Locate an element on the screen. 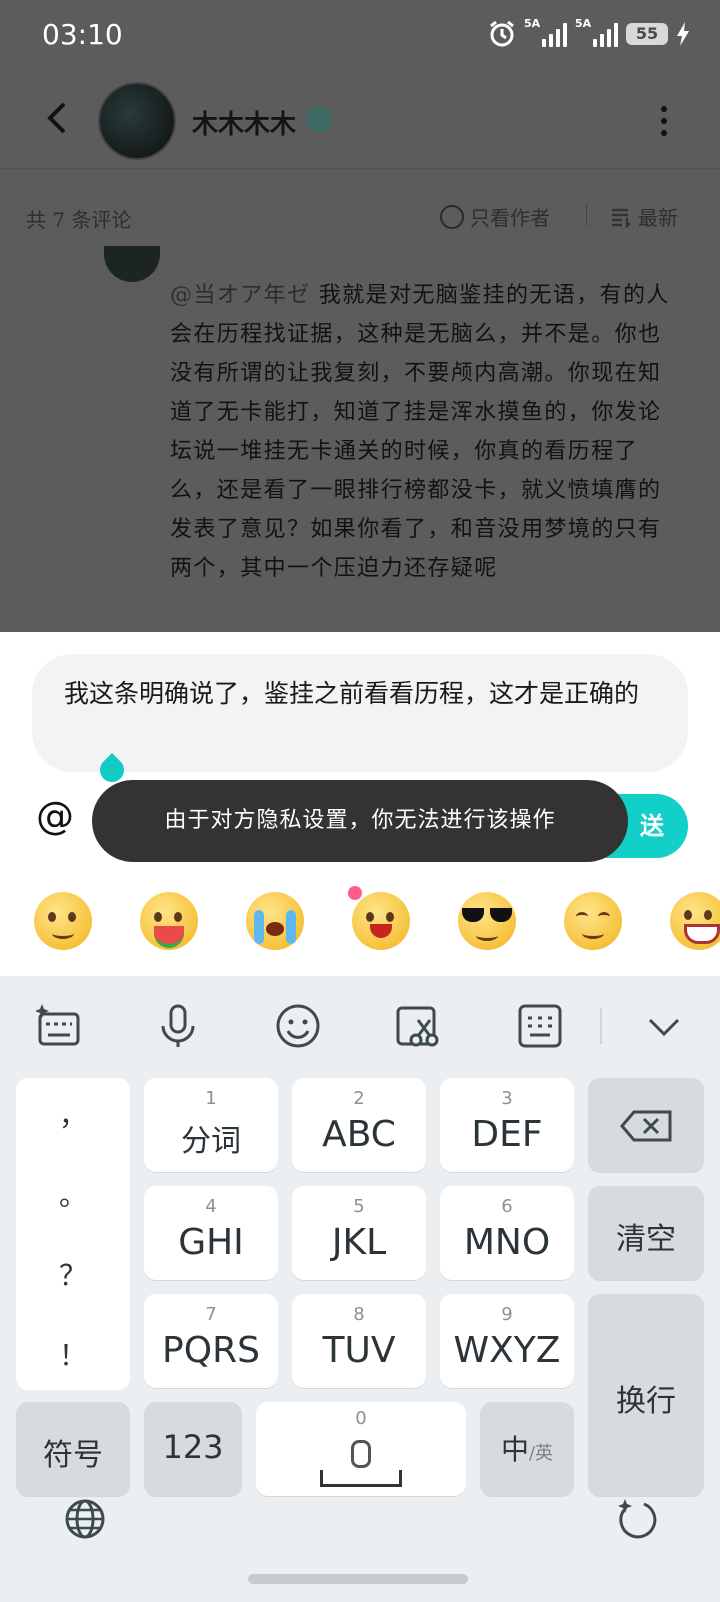  signal-2-icon: 5A is located at coordinates (596, 32).